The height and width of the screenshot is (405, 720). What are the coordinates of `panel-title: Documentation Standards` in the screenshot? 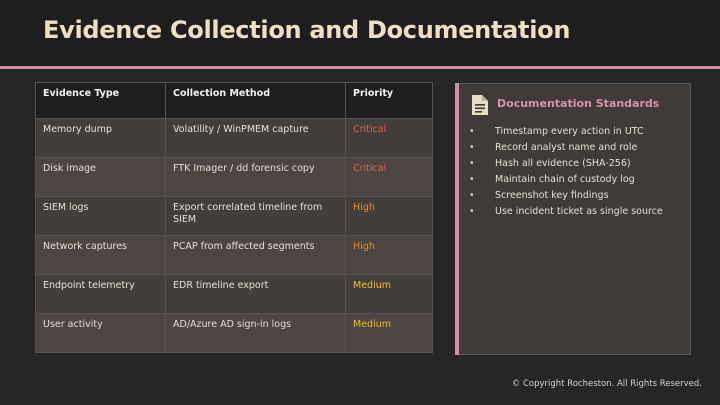 It's located at (578, 103).